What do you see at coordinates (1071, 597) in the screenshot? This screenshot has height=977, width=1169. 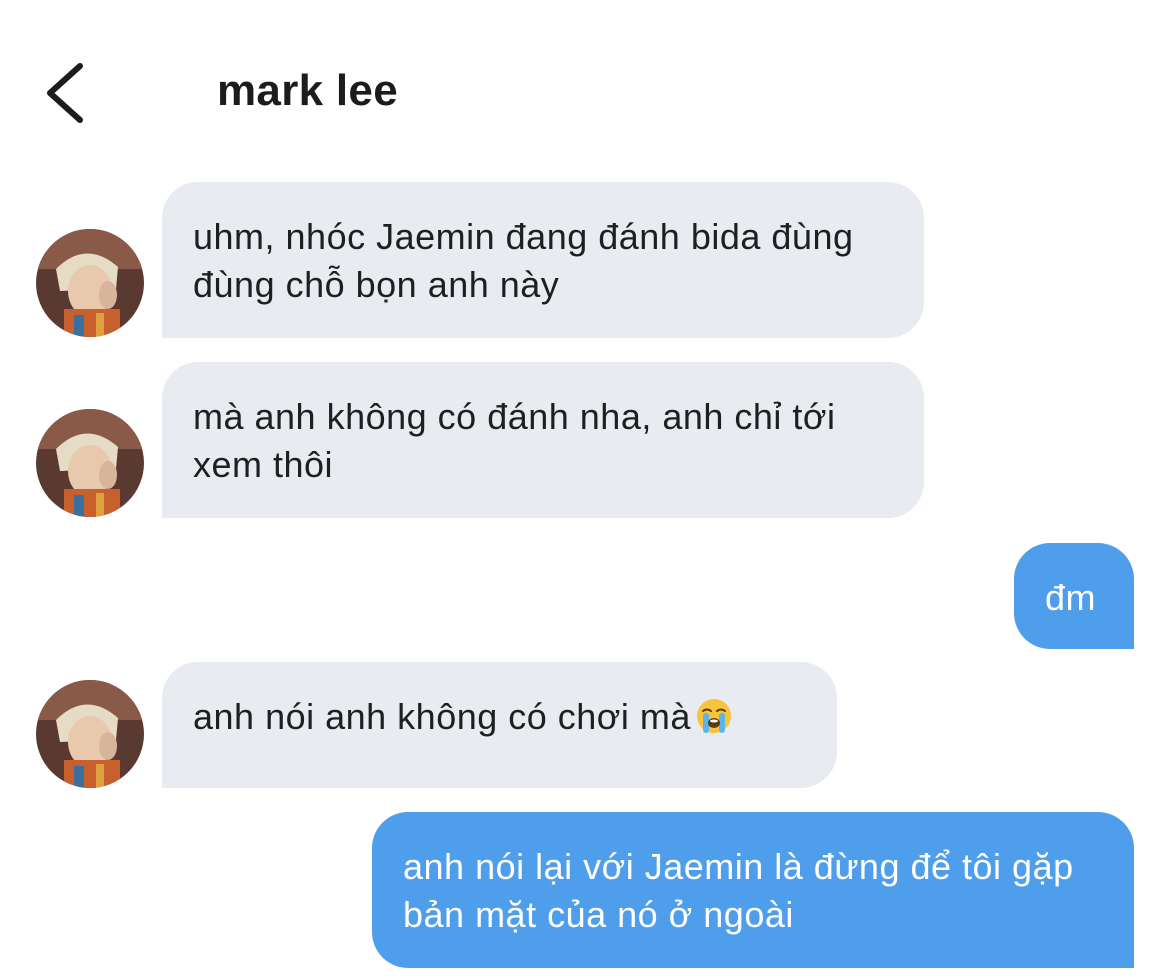 I see `message-text: đm` at bounding box center [1071, 597].